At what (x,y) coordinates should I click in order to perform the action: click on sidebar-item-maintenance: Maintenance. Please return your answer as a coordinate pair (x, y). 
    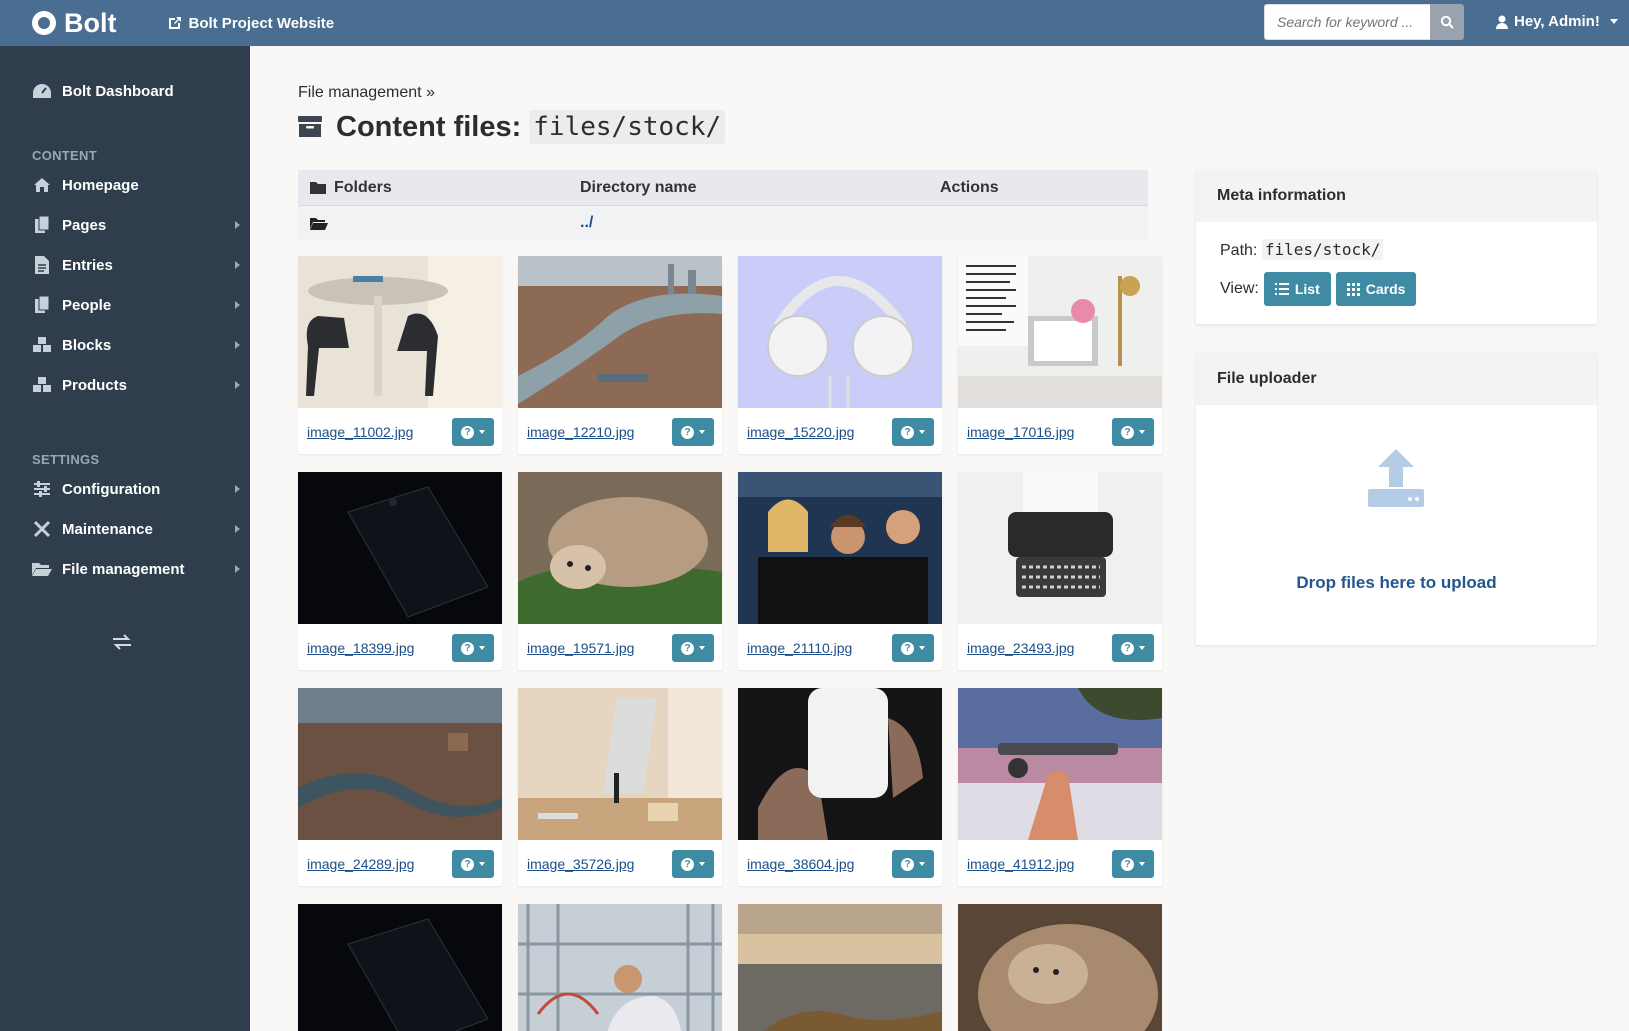
    Looking at the image, I should click on (141, 529).